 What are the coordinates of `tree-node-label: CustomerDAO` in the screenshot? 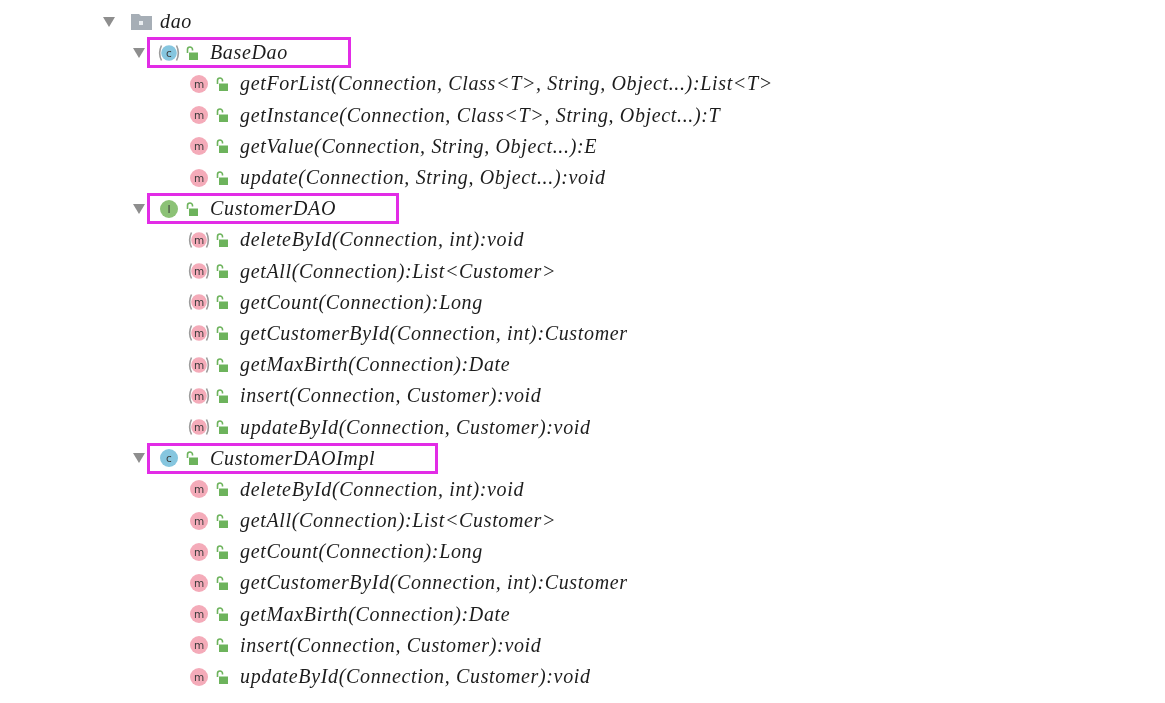 It's located at (273, 209).